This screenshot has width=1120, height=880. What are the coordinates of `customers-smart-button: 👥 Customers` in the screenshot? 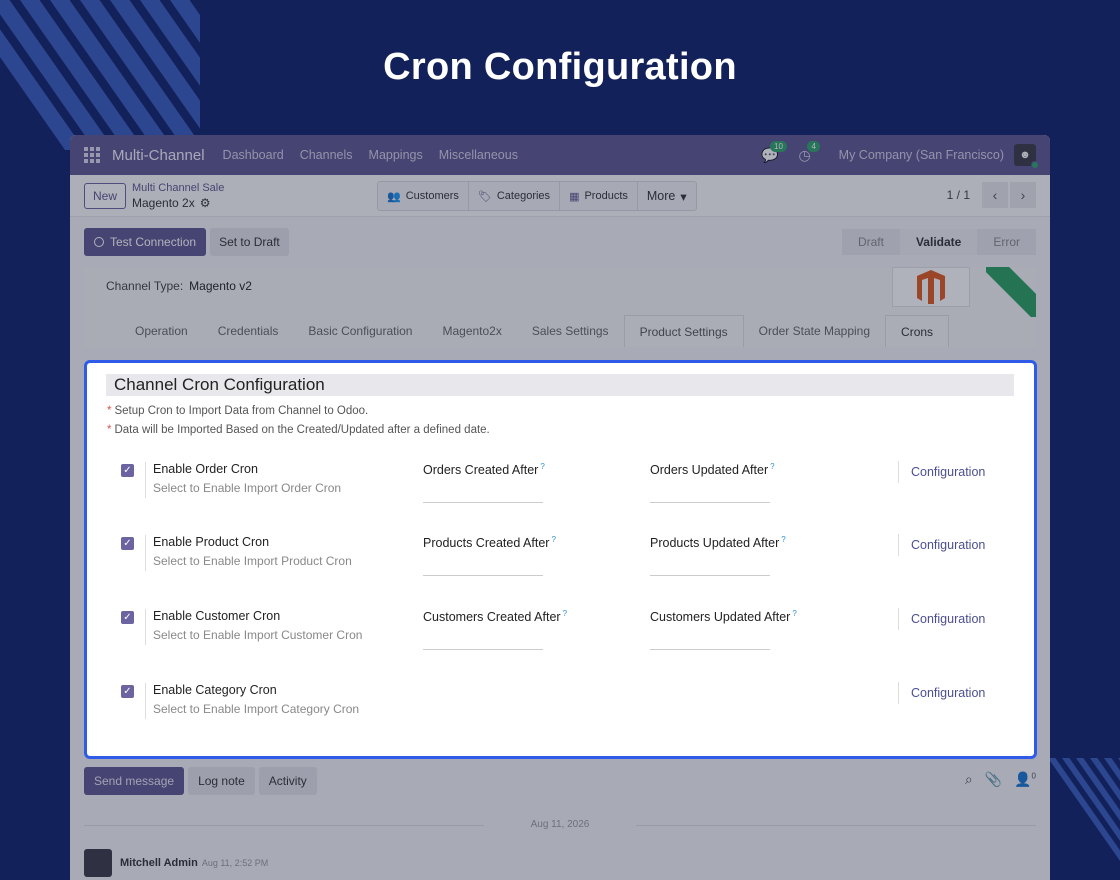 It's located at (423, 196).